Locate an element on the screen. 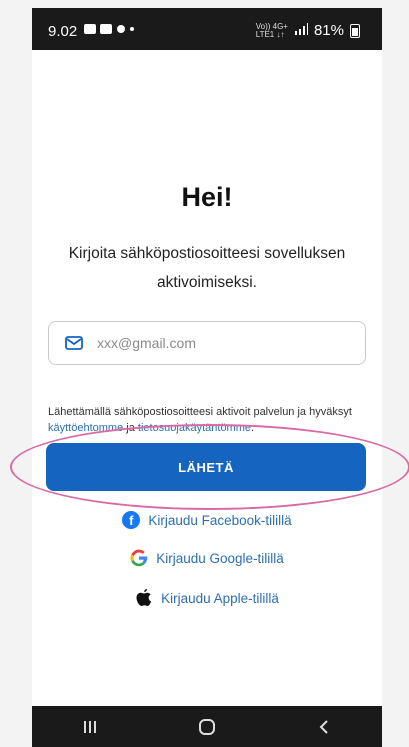  recent-apps-icon is located at coordinates (90, 726).